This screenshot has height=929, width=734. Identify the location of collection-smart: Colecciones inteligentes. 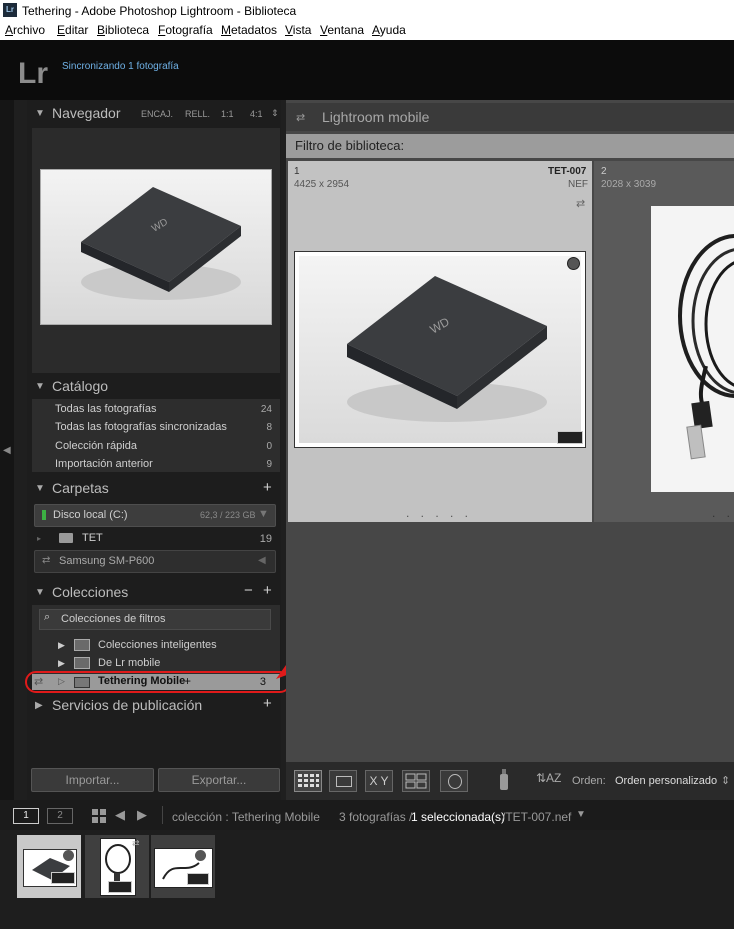
(157, 645).